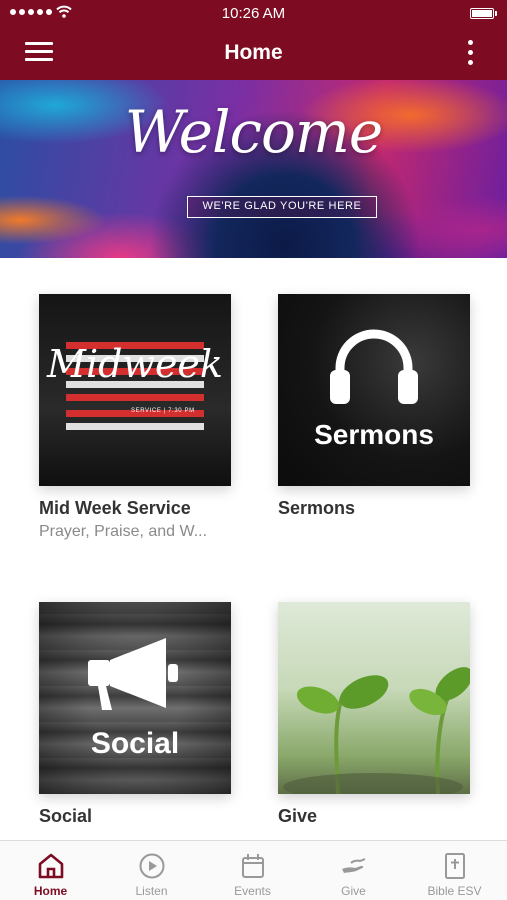  Describe the element at coordinates (133, 674) in the screenshot. I see `megaphone-icon` at that location.